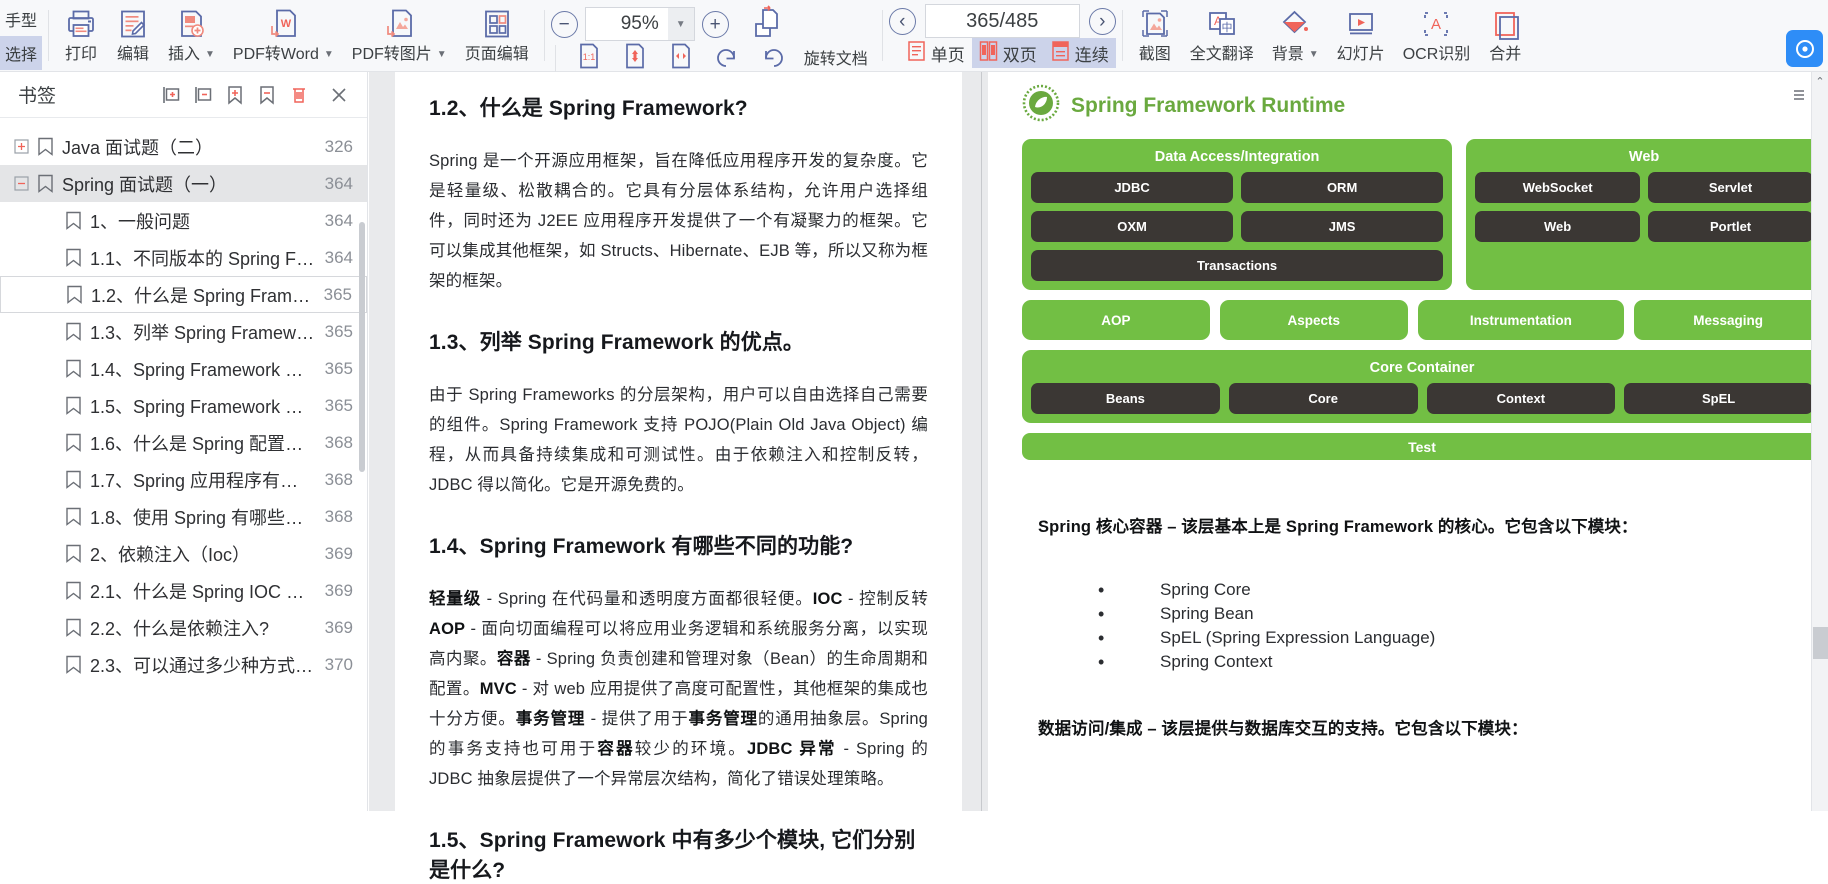  What do you see at coordinates (81, 35) in the screenshot?
I see `print-button: 打印` at bounding box center [81, 35].